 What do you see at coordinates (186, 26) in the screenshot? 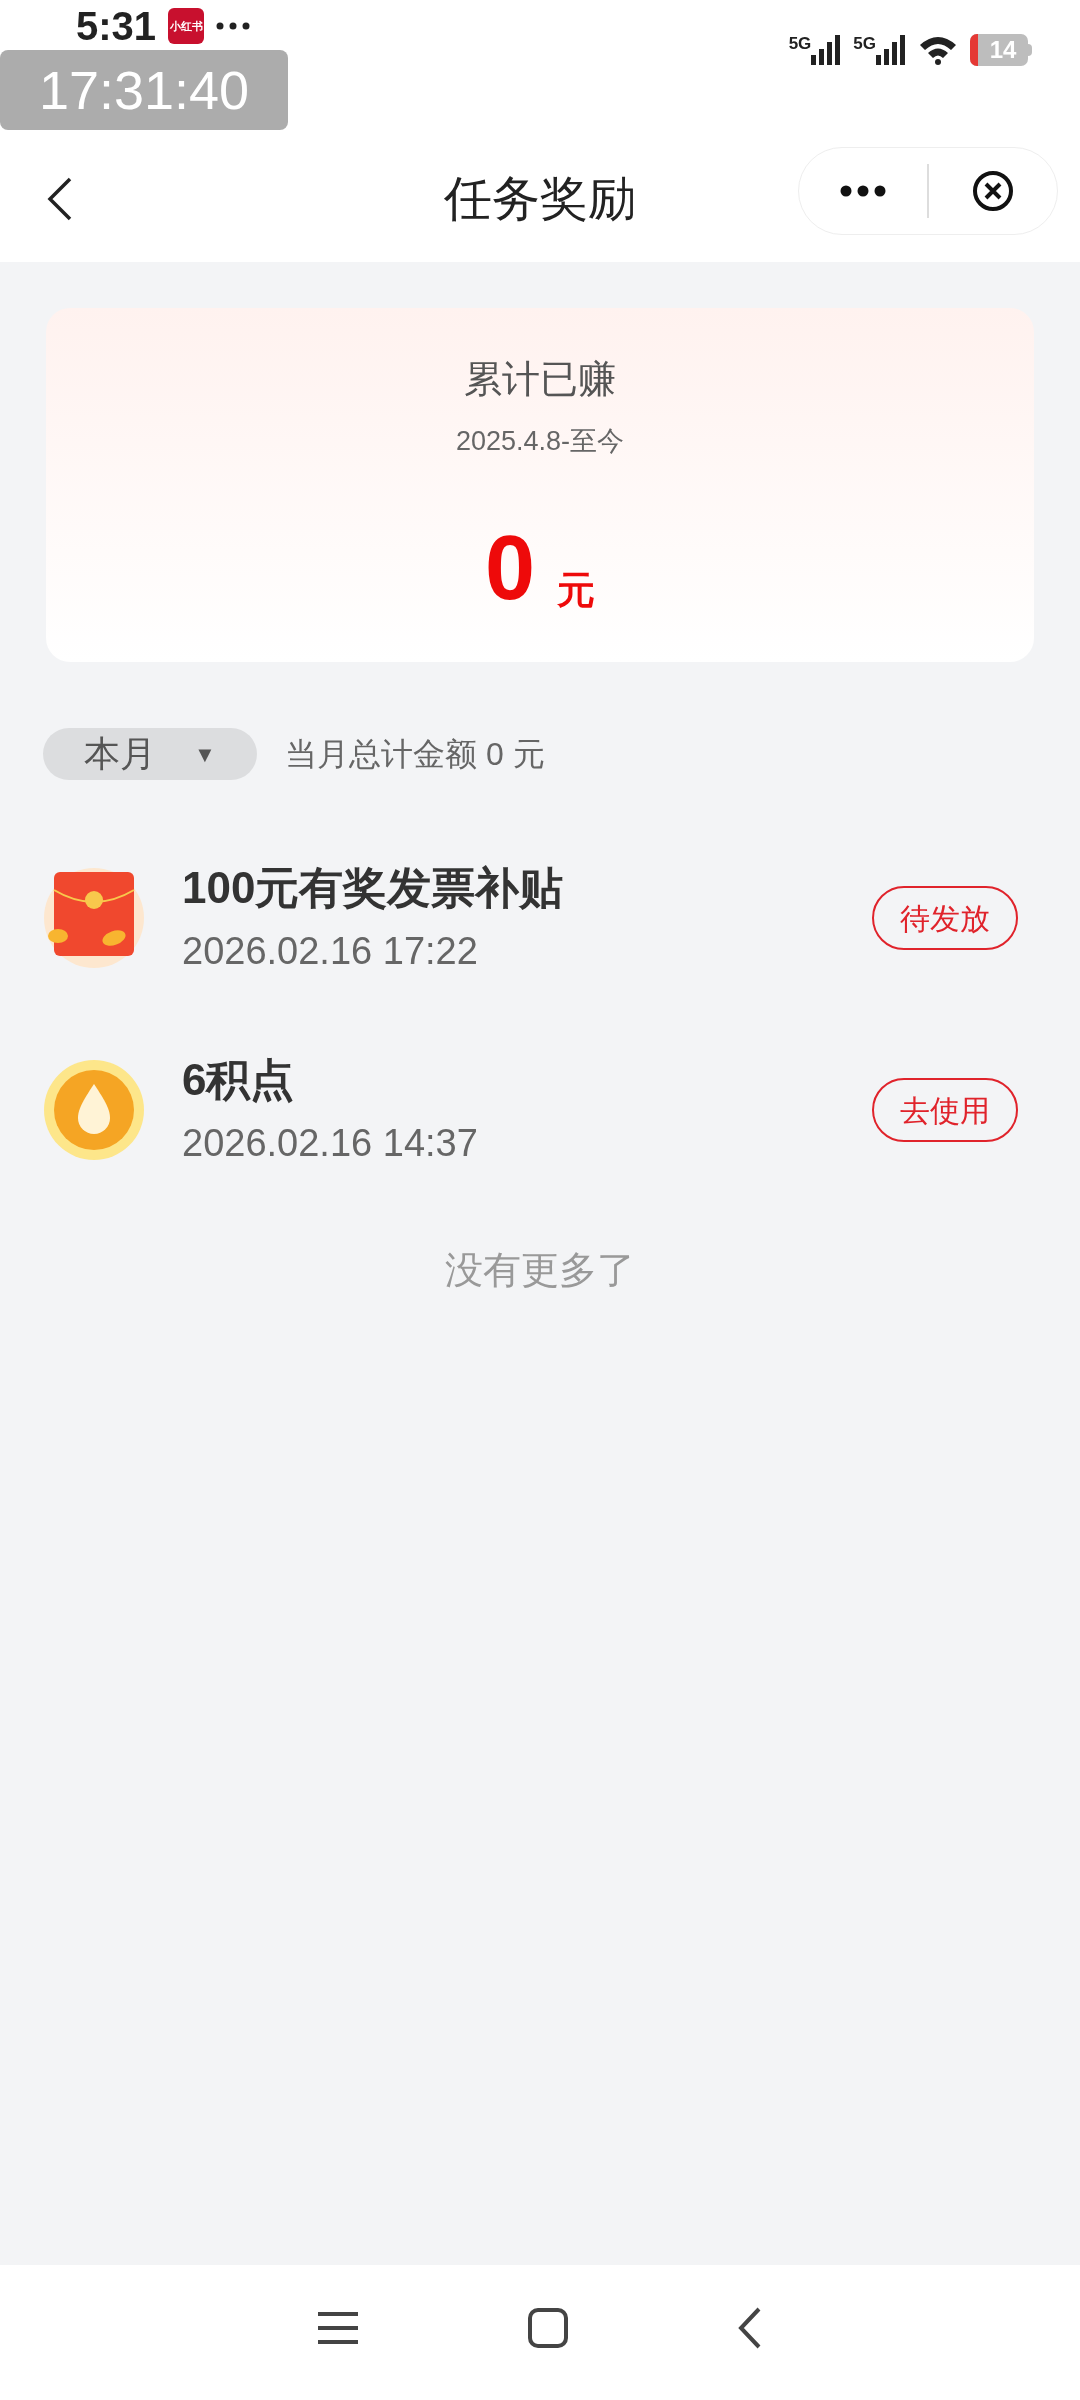
I see `app-badge: 小红书` at bounding box center [186, 26].